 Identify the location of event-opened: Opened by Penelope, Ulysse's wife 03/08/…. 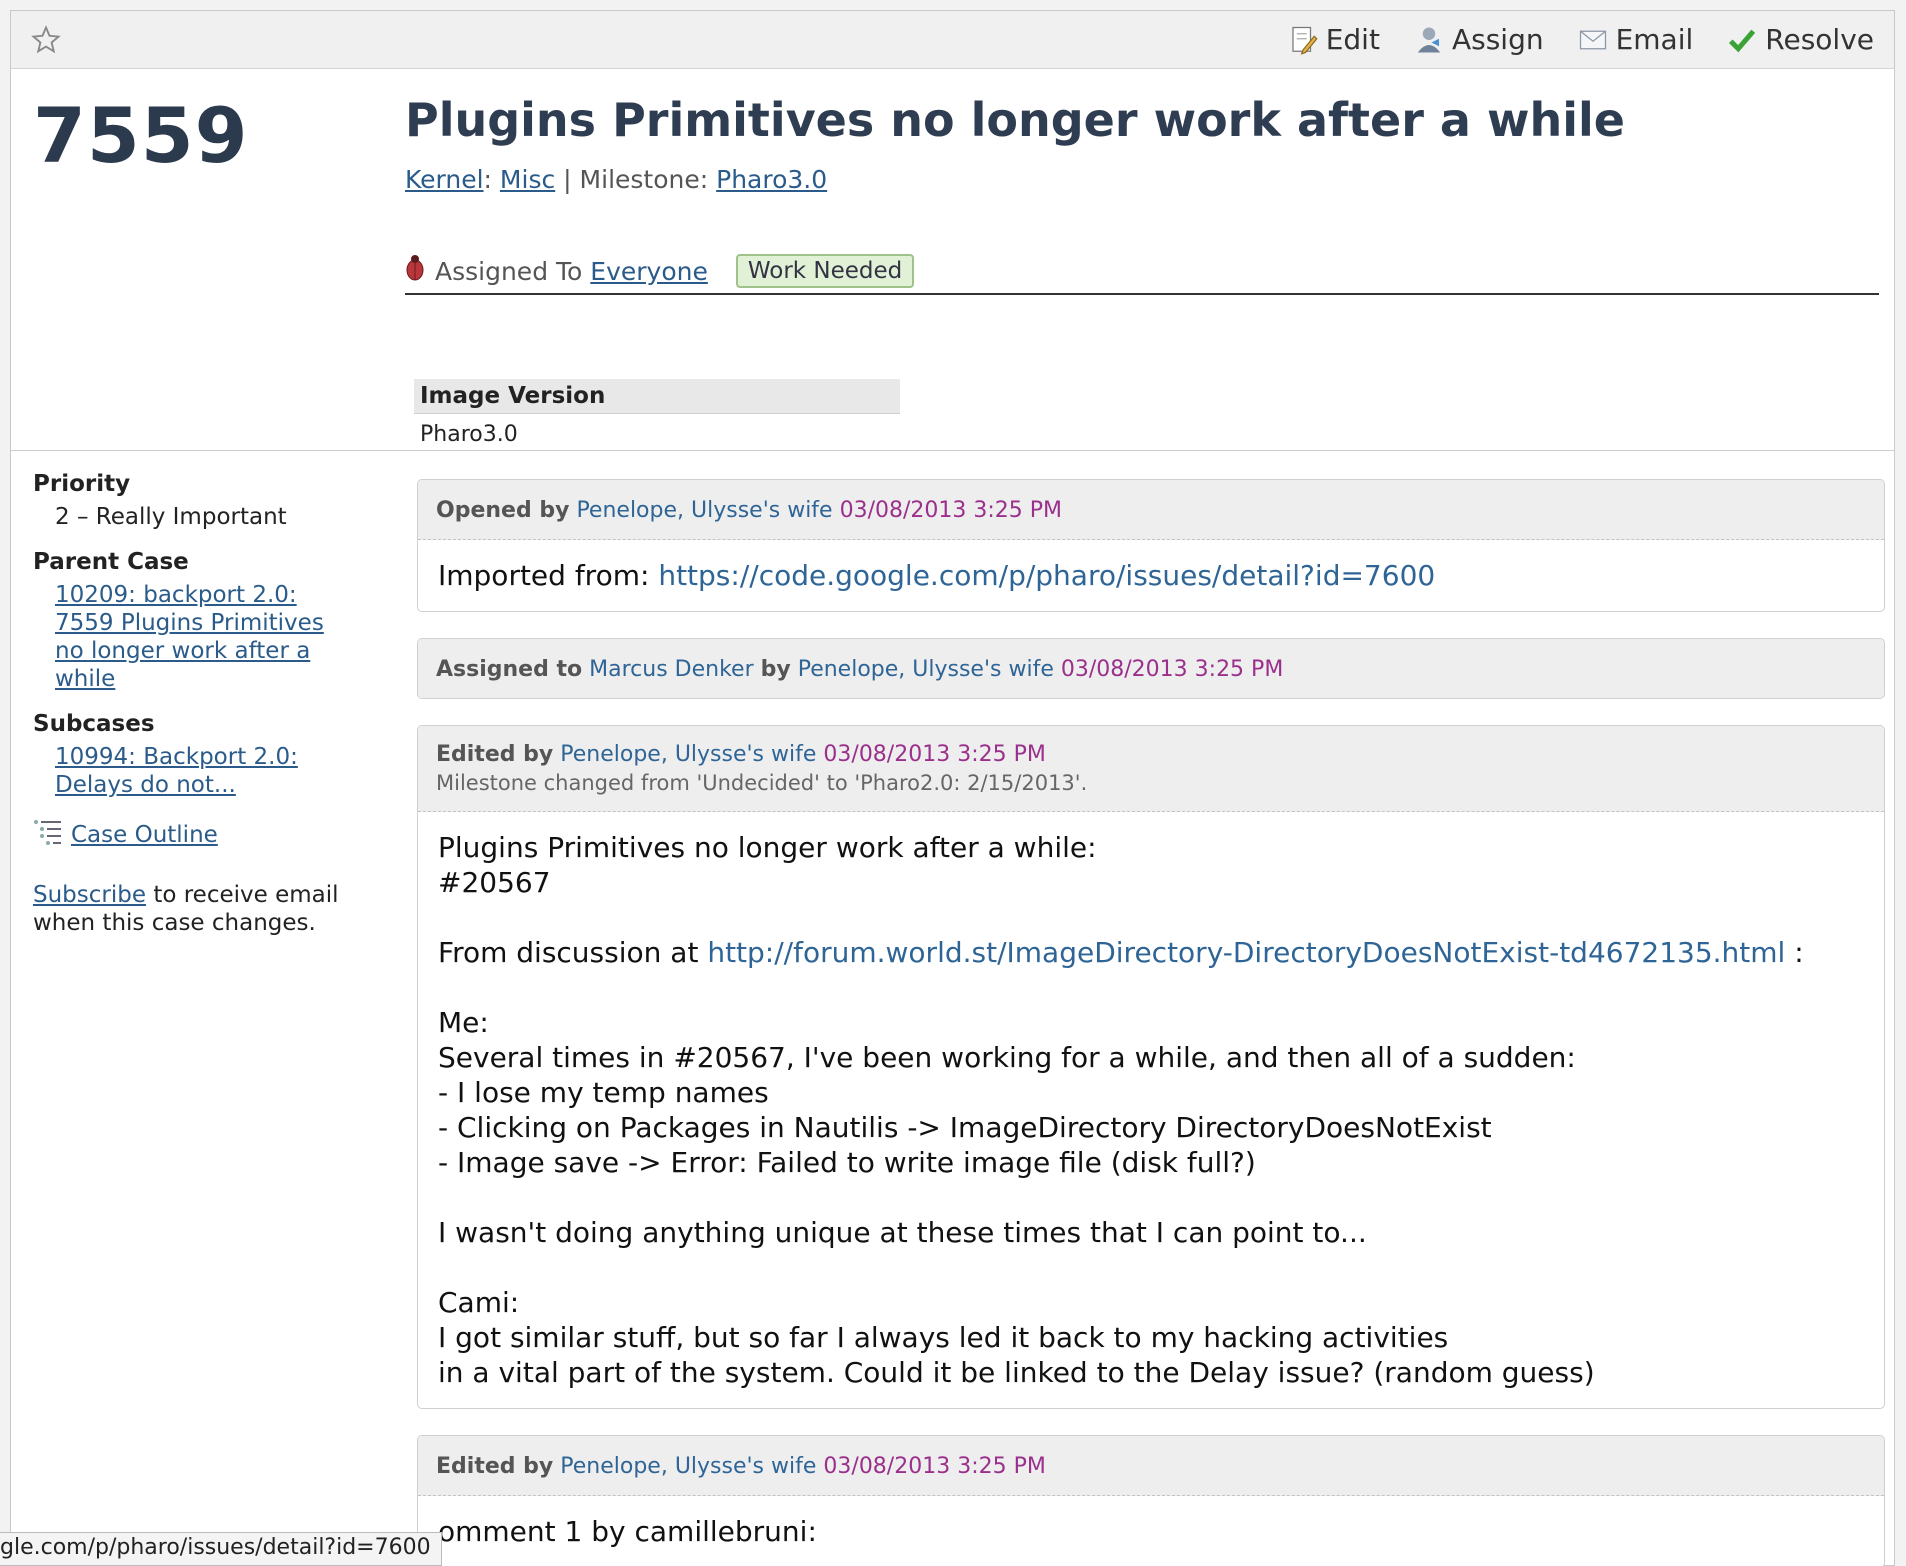
(1151, 545).